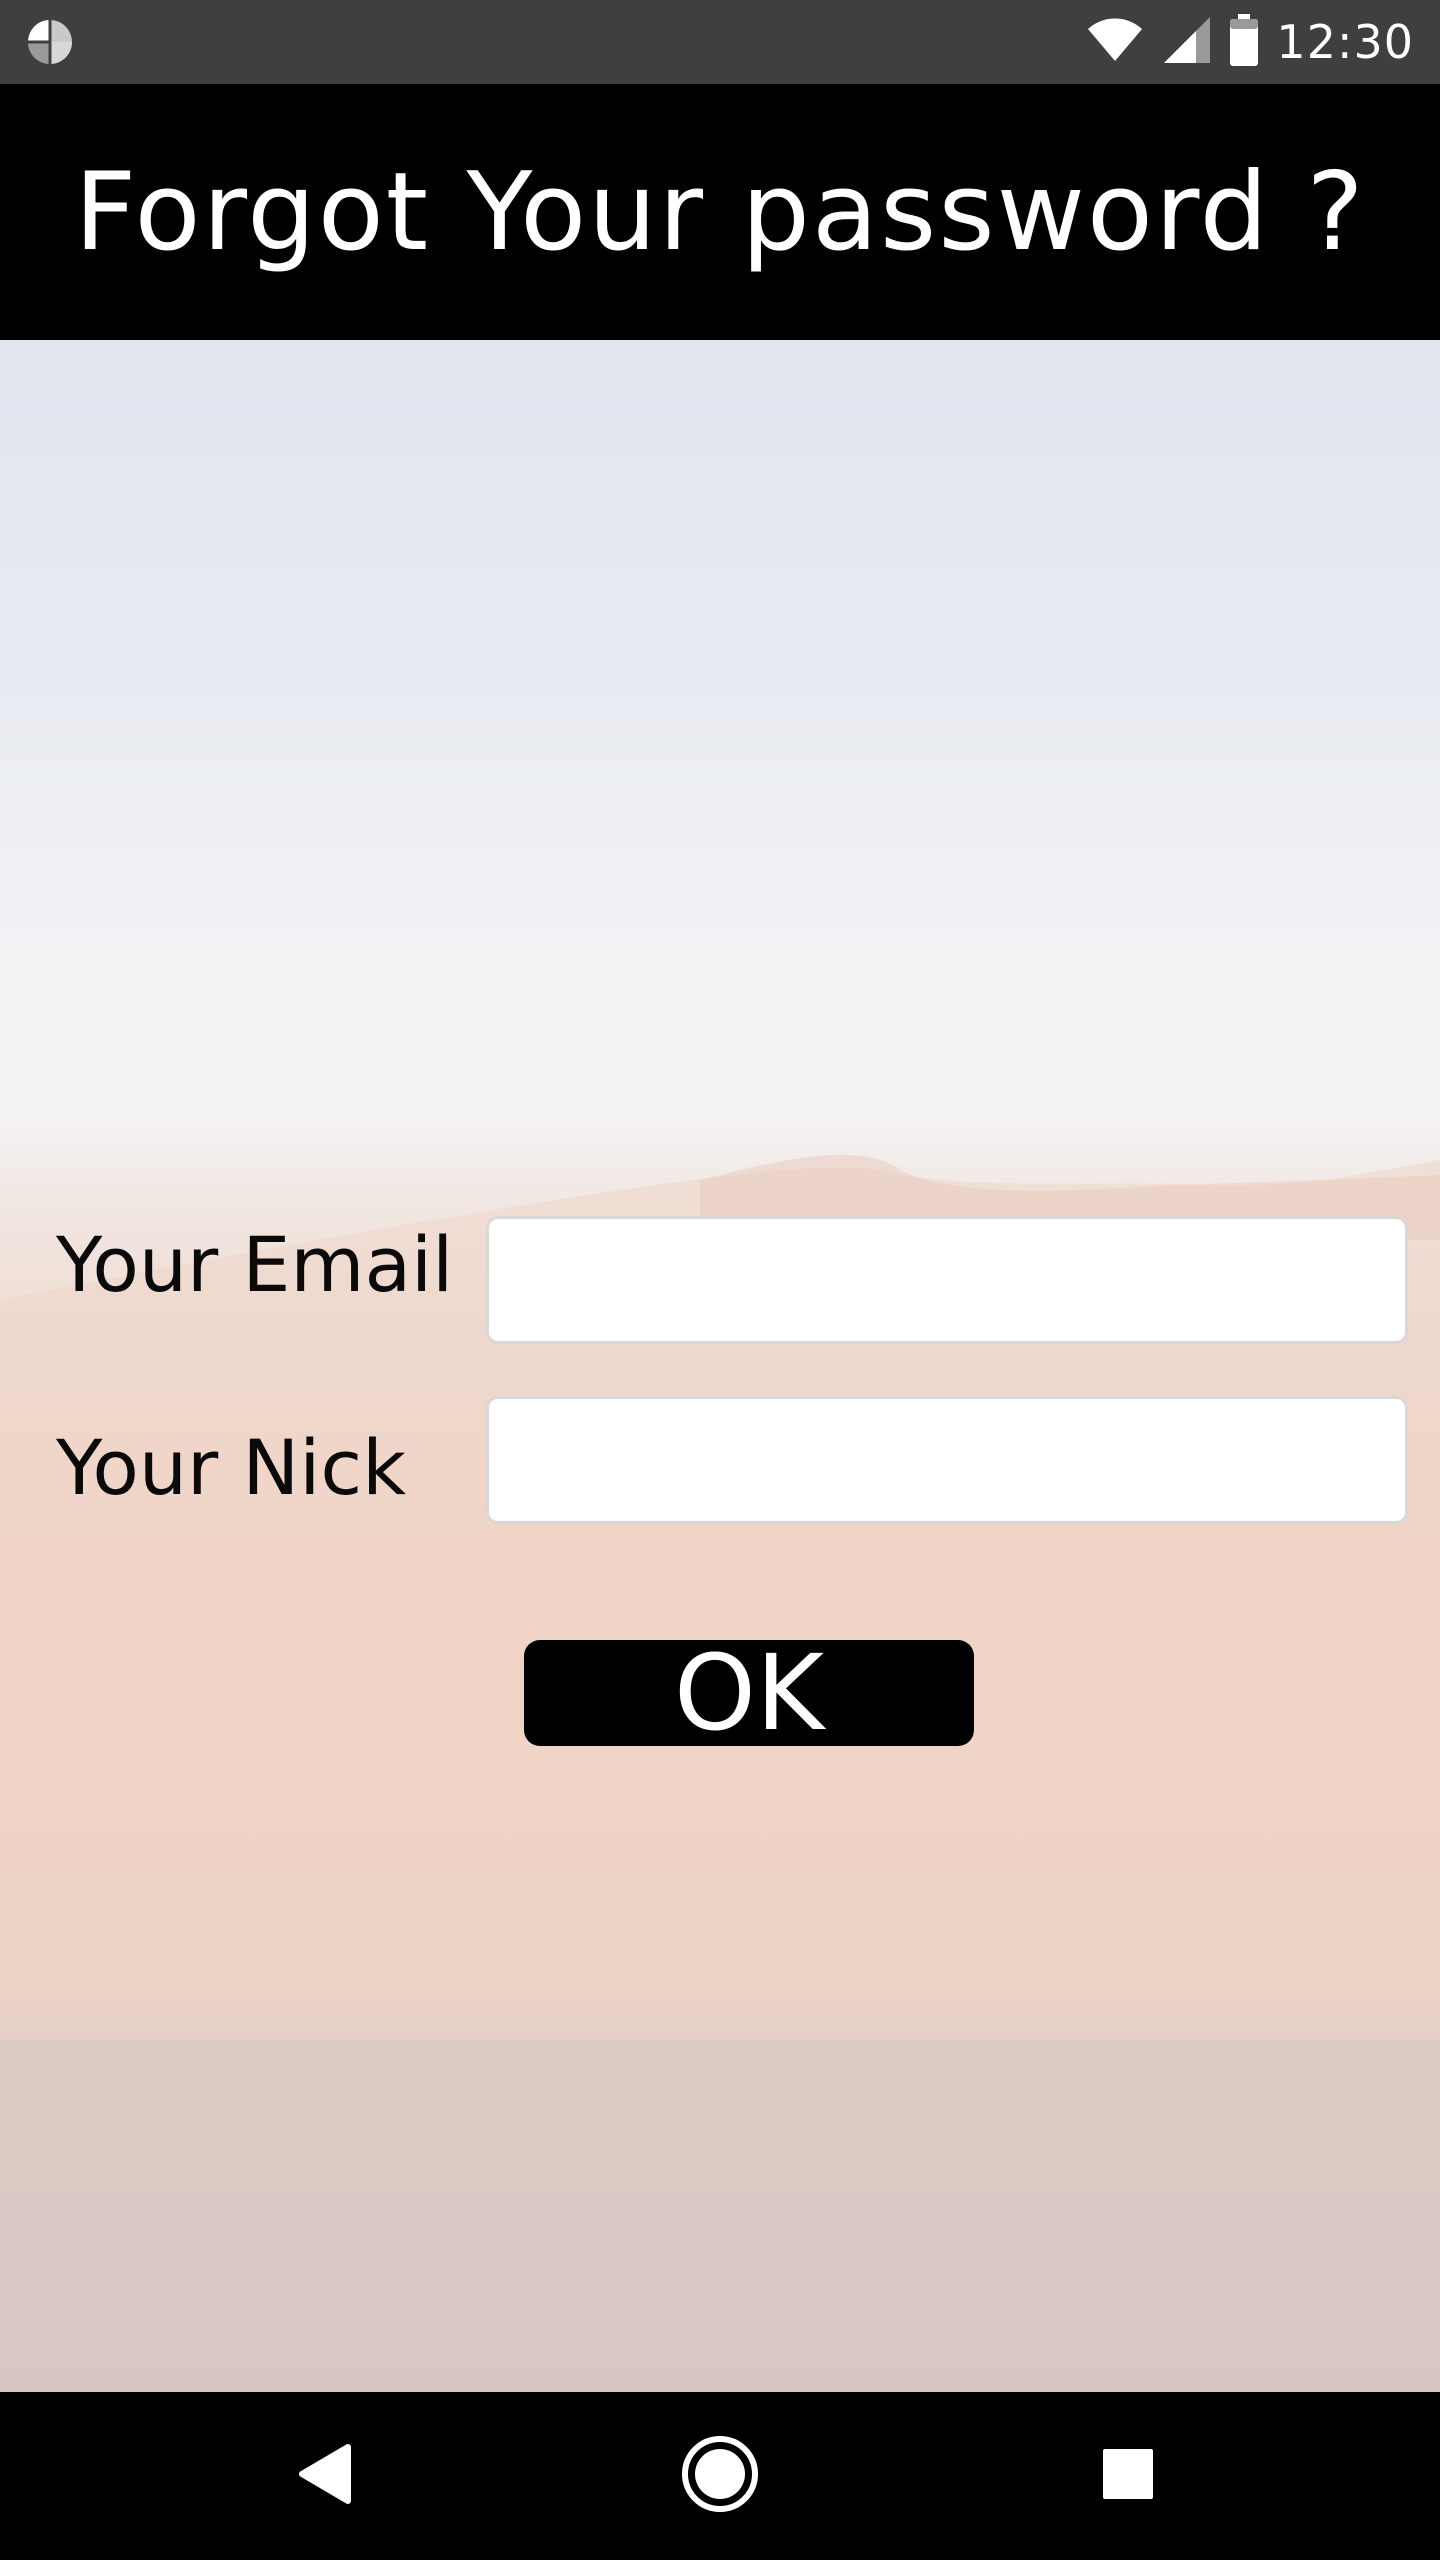 The width and height of the screenshot is (1440, 2560). I want to click on back-button, so click(324, 2476).